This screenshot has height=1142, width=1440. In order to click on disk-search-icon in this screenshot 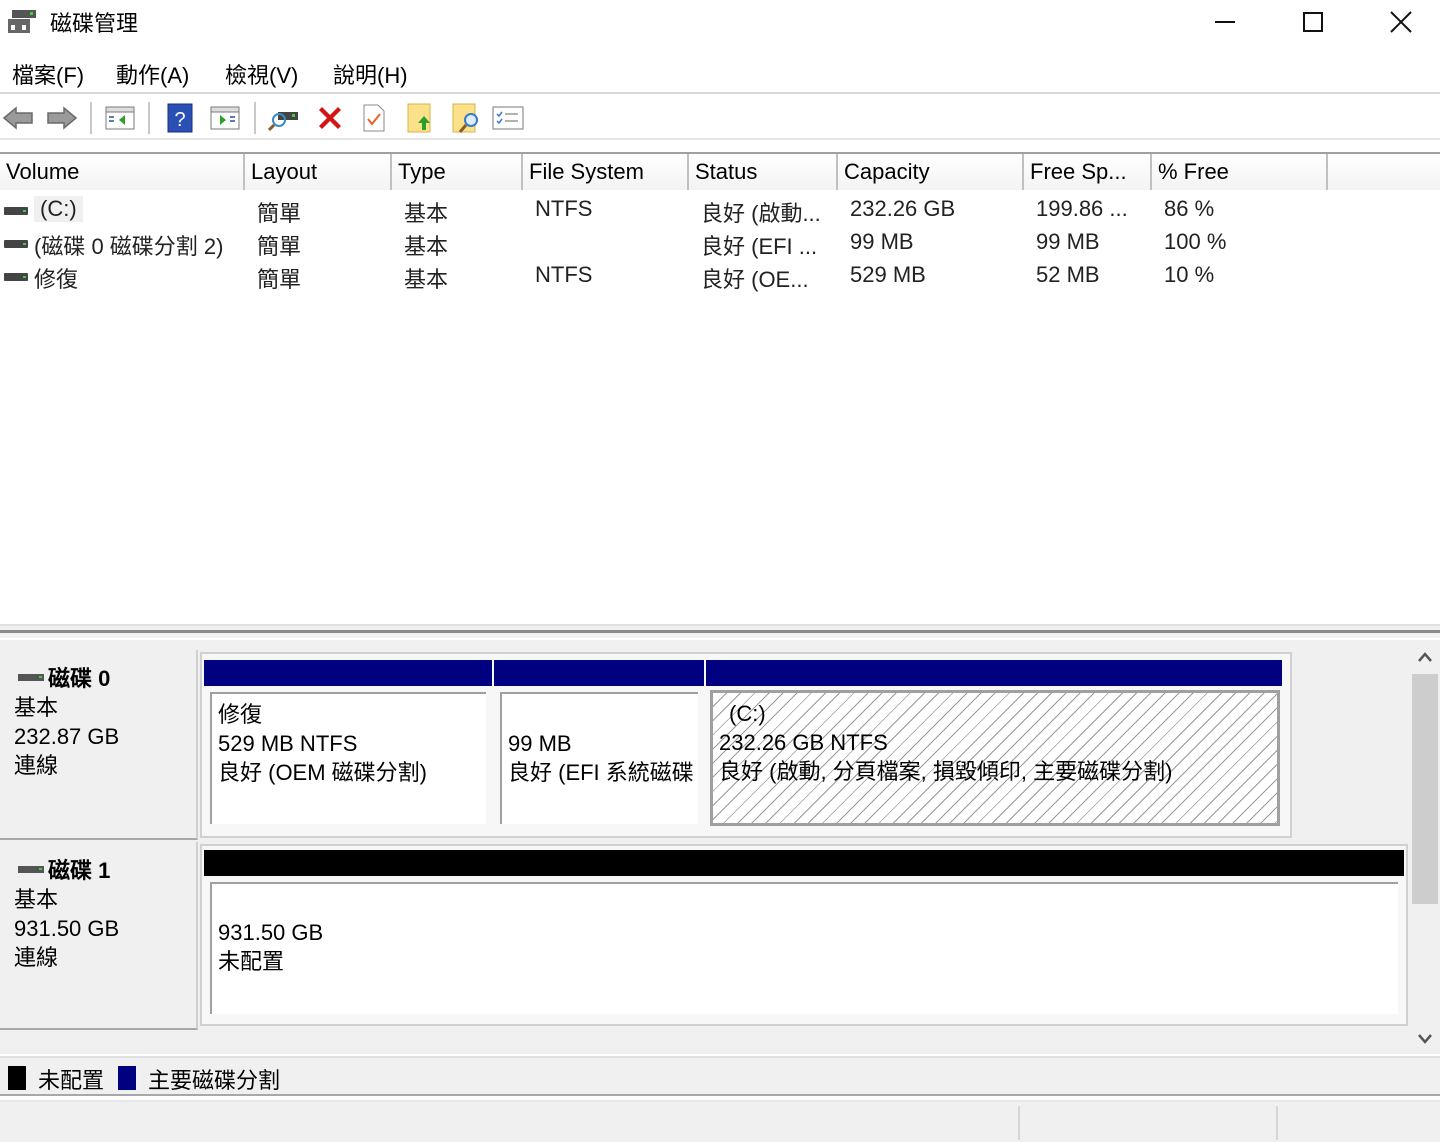, I will do `click(283, 122)`.